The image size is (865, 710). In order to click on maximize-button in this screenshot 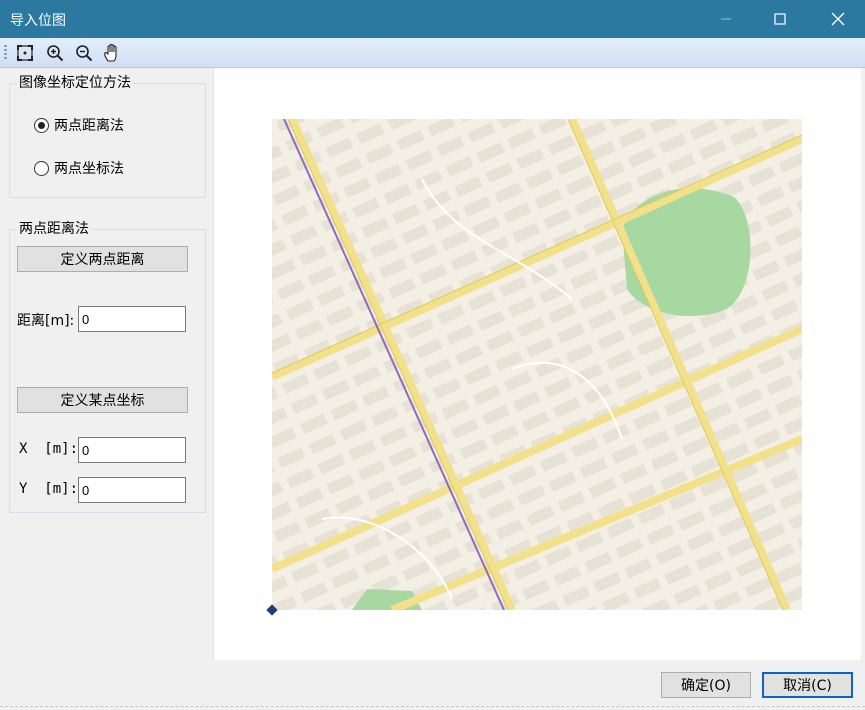, I will do `click(780, 19)`.